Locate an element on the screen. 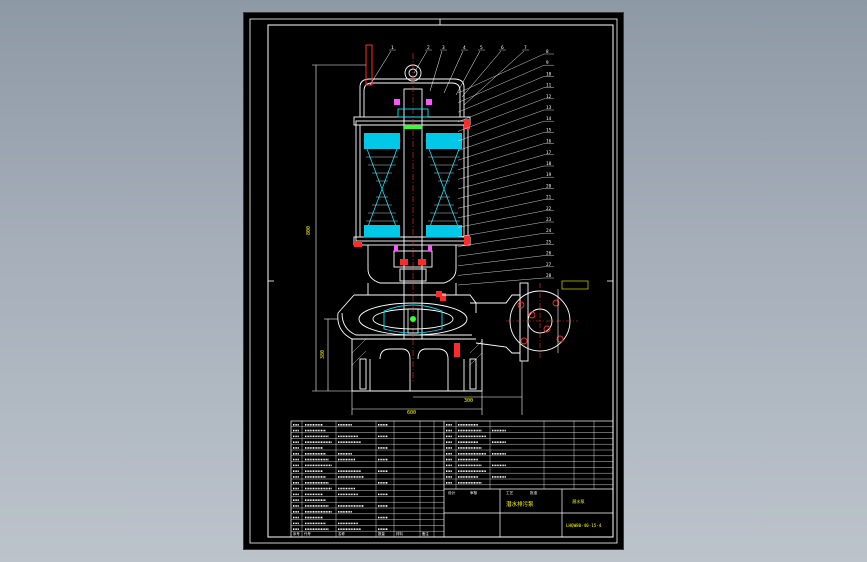 This screenshot has width=867, height=562. parts-header-4: 材料 is located at coordinates (399, 533).